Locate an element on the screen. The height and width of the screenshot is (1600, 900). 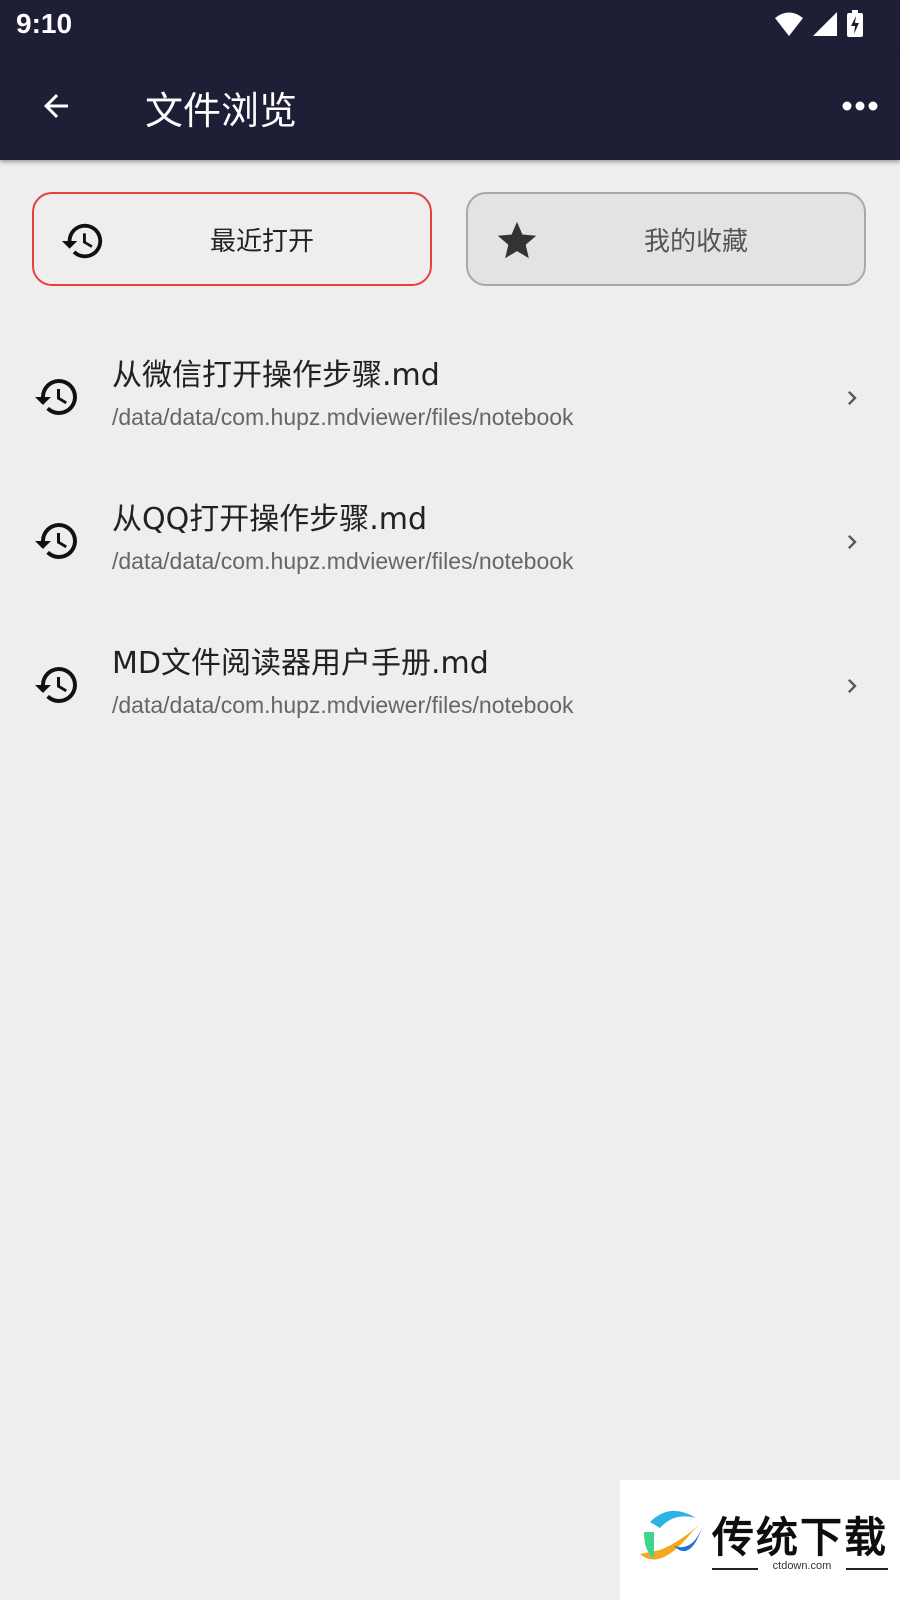
tab-favorites: 我的收藏 is located at coordinates (666, 239).